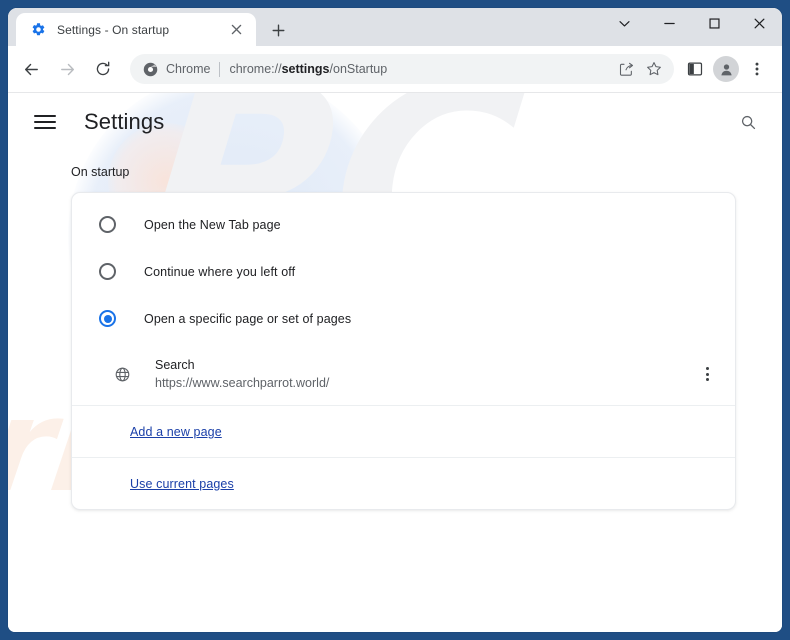 This screenshot has height=640, width=790. What do you see at coordinates (403, 224) in the screenshot?
I see `radio-option-new-tab-page: Open the New Tab page` at bounding box center [403, 224].